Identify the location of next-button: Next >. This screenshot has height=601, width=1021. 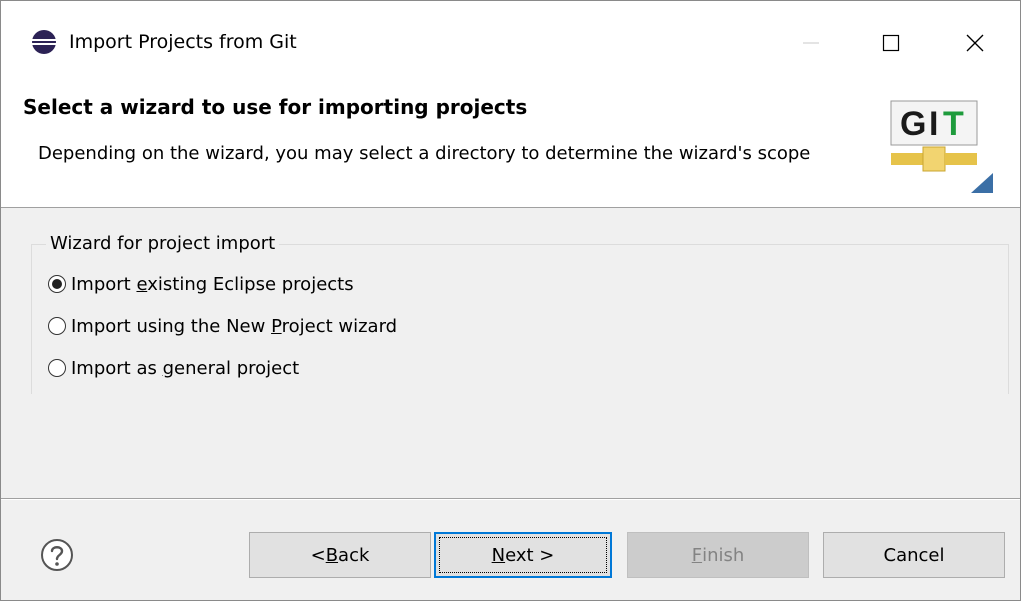
(523, 555).